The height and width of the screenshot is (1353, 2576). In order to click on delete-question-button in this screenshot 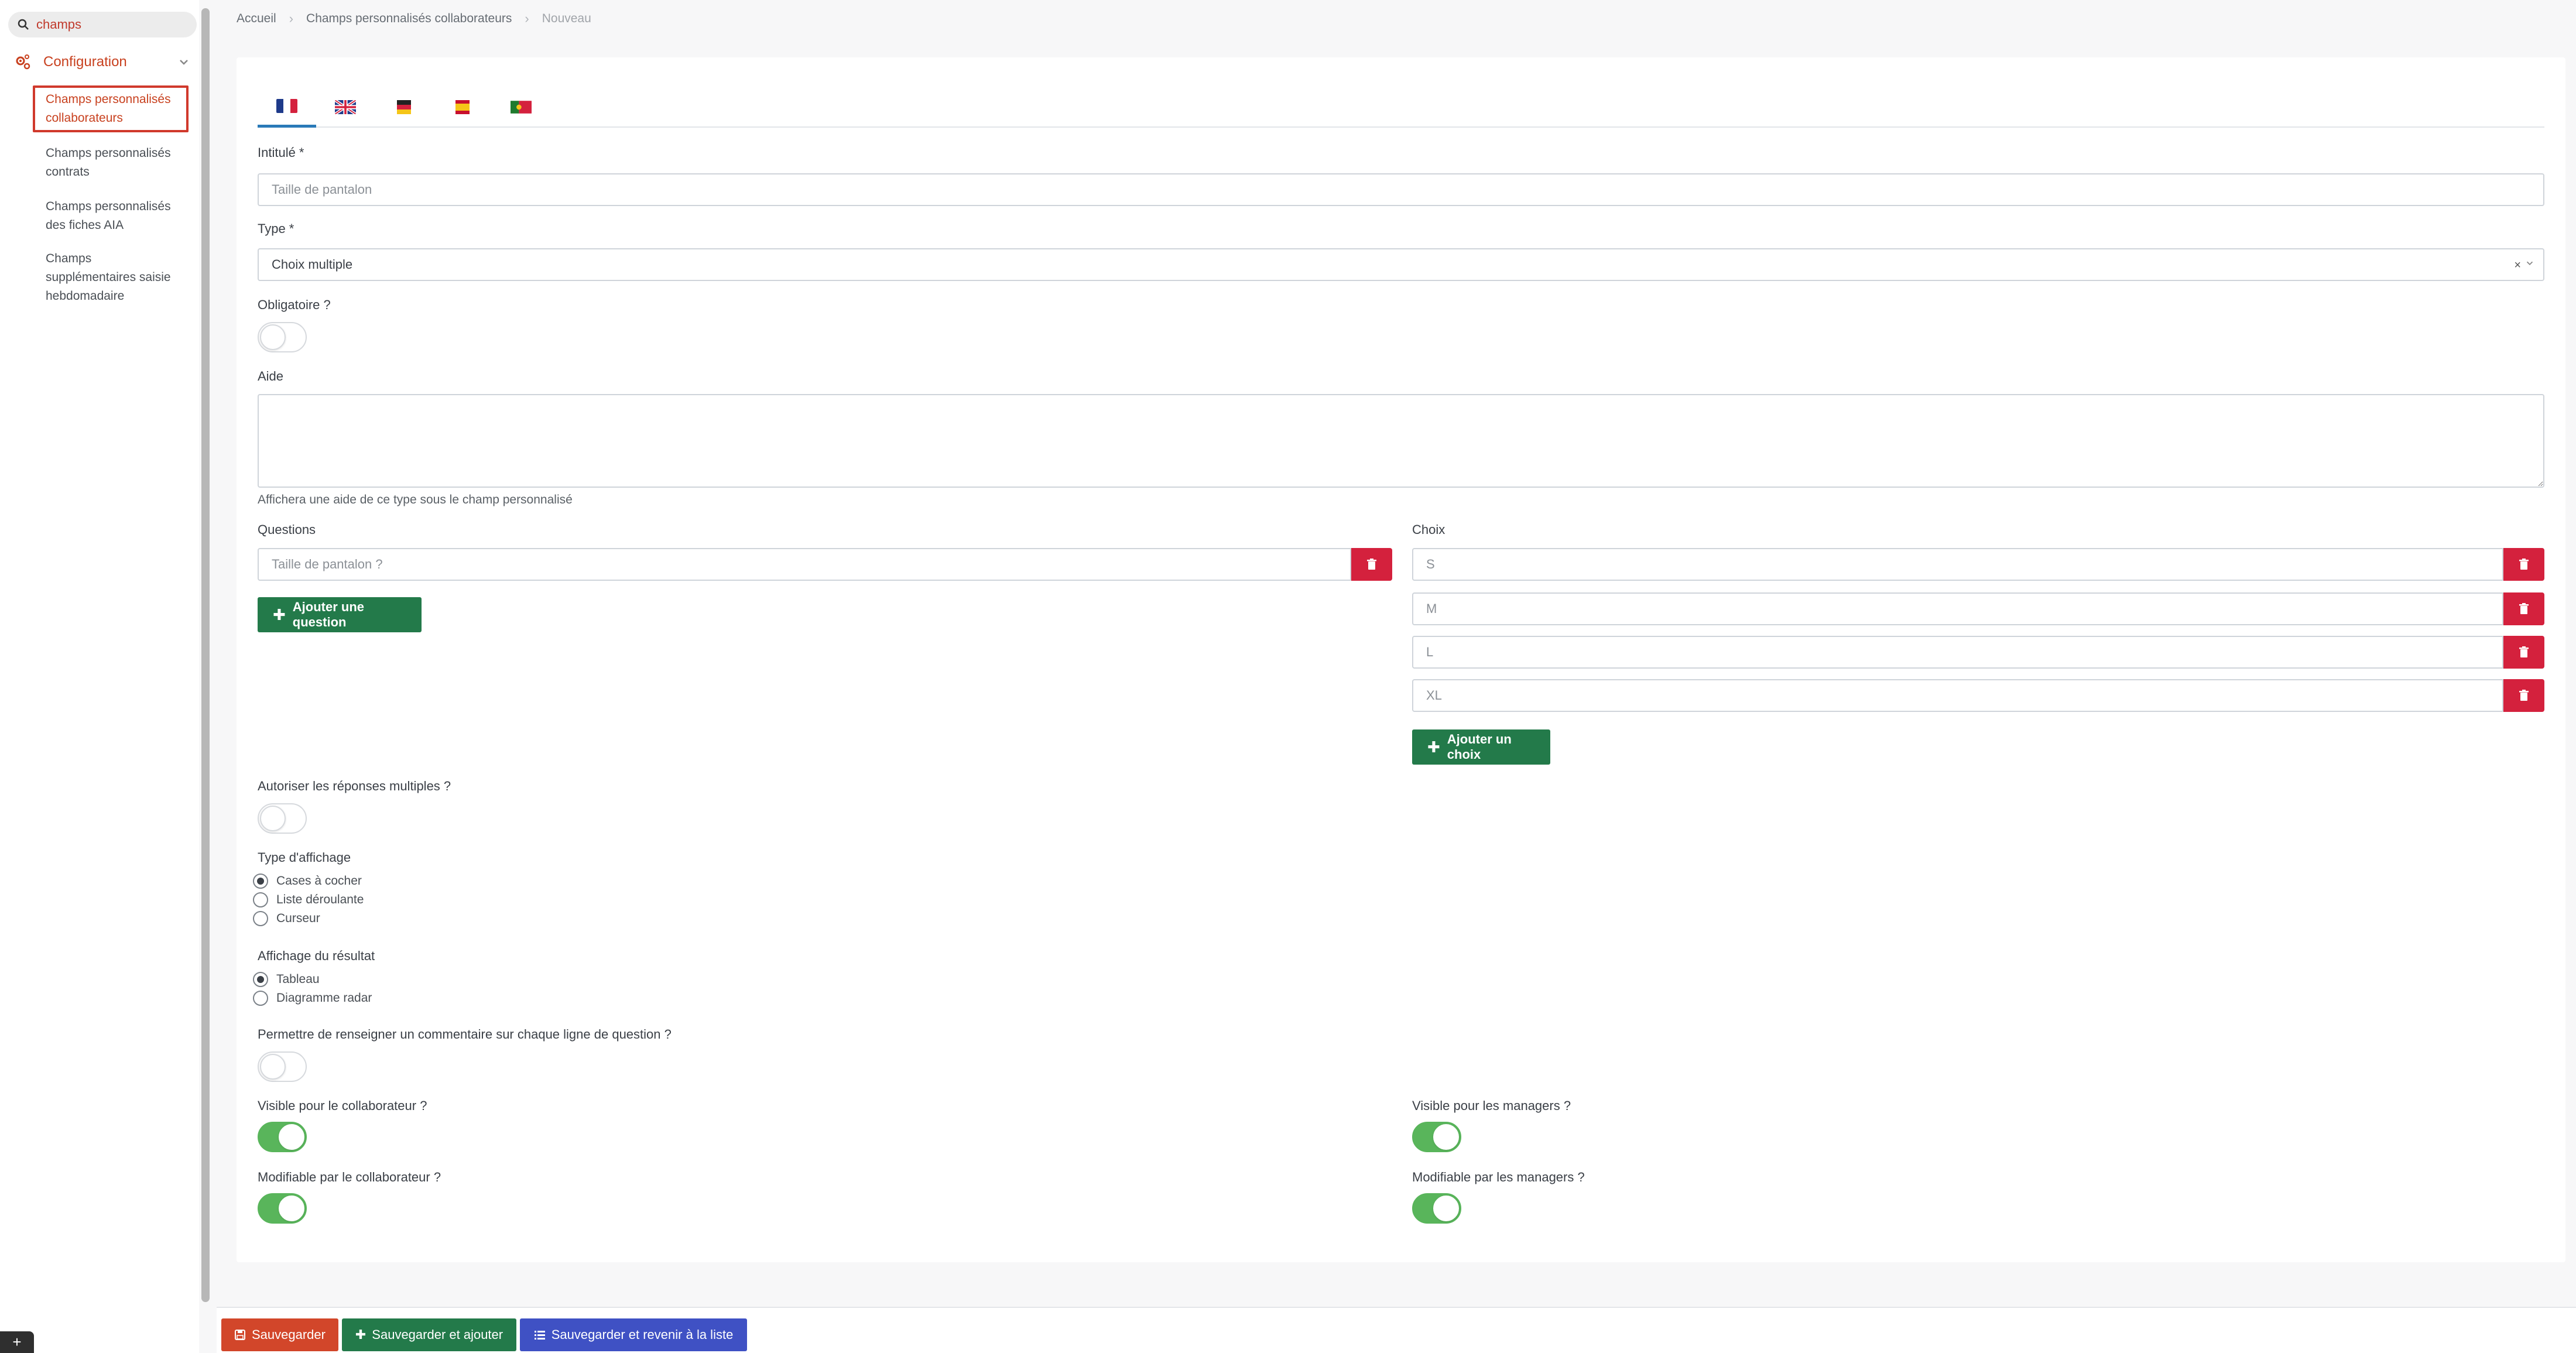, I will do `click(1371, 564)`.